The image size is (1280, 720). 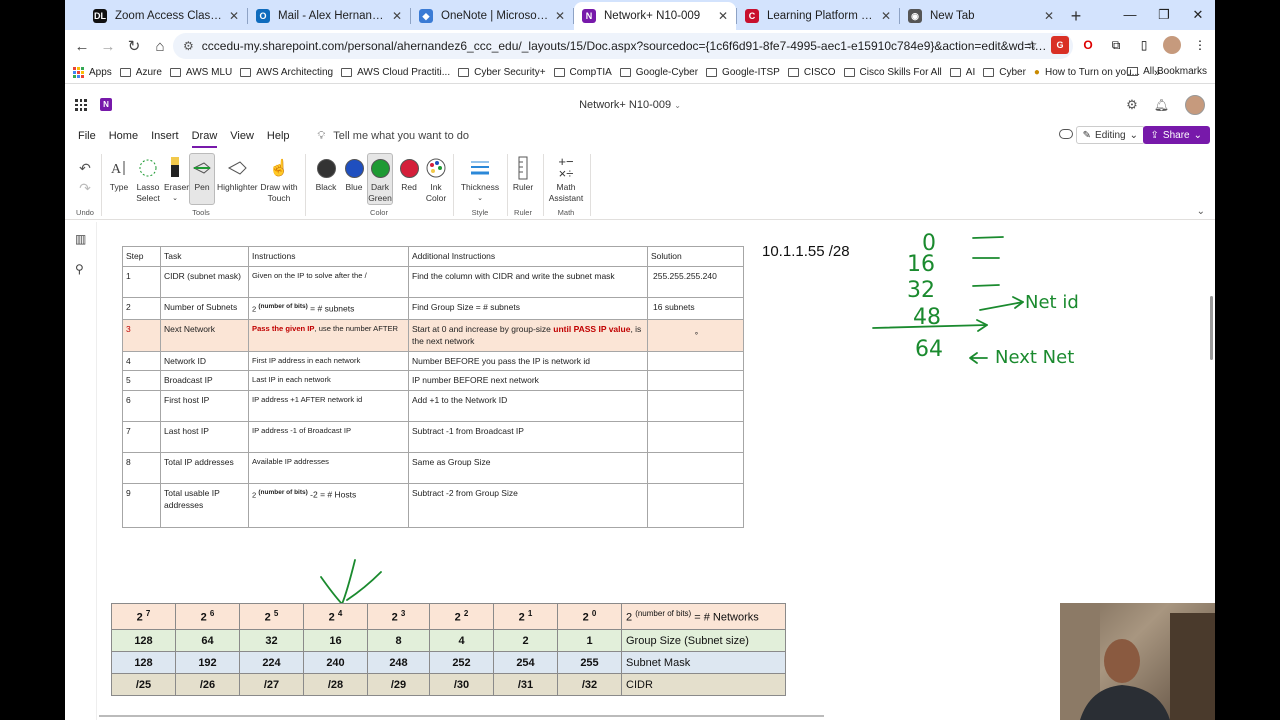 I want to click on profile-avatar, so click(x=1172, y=45).